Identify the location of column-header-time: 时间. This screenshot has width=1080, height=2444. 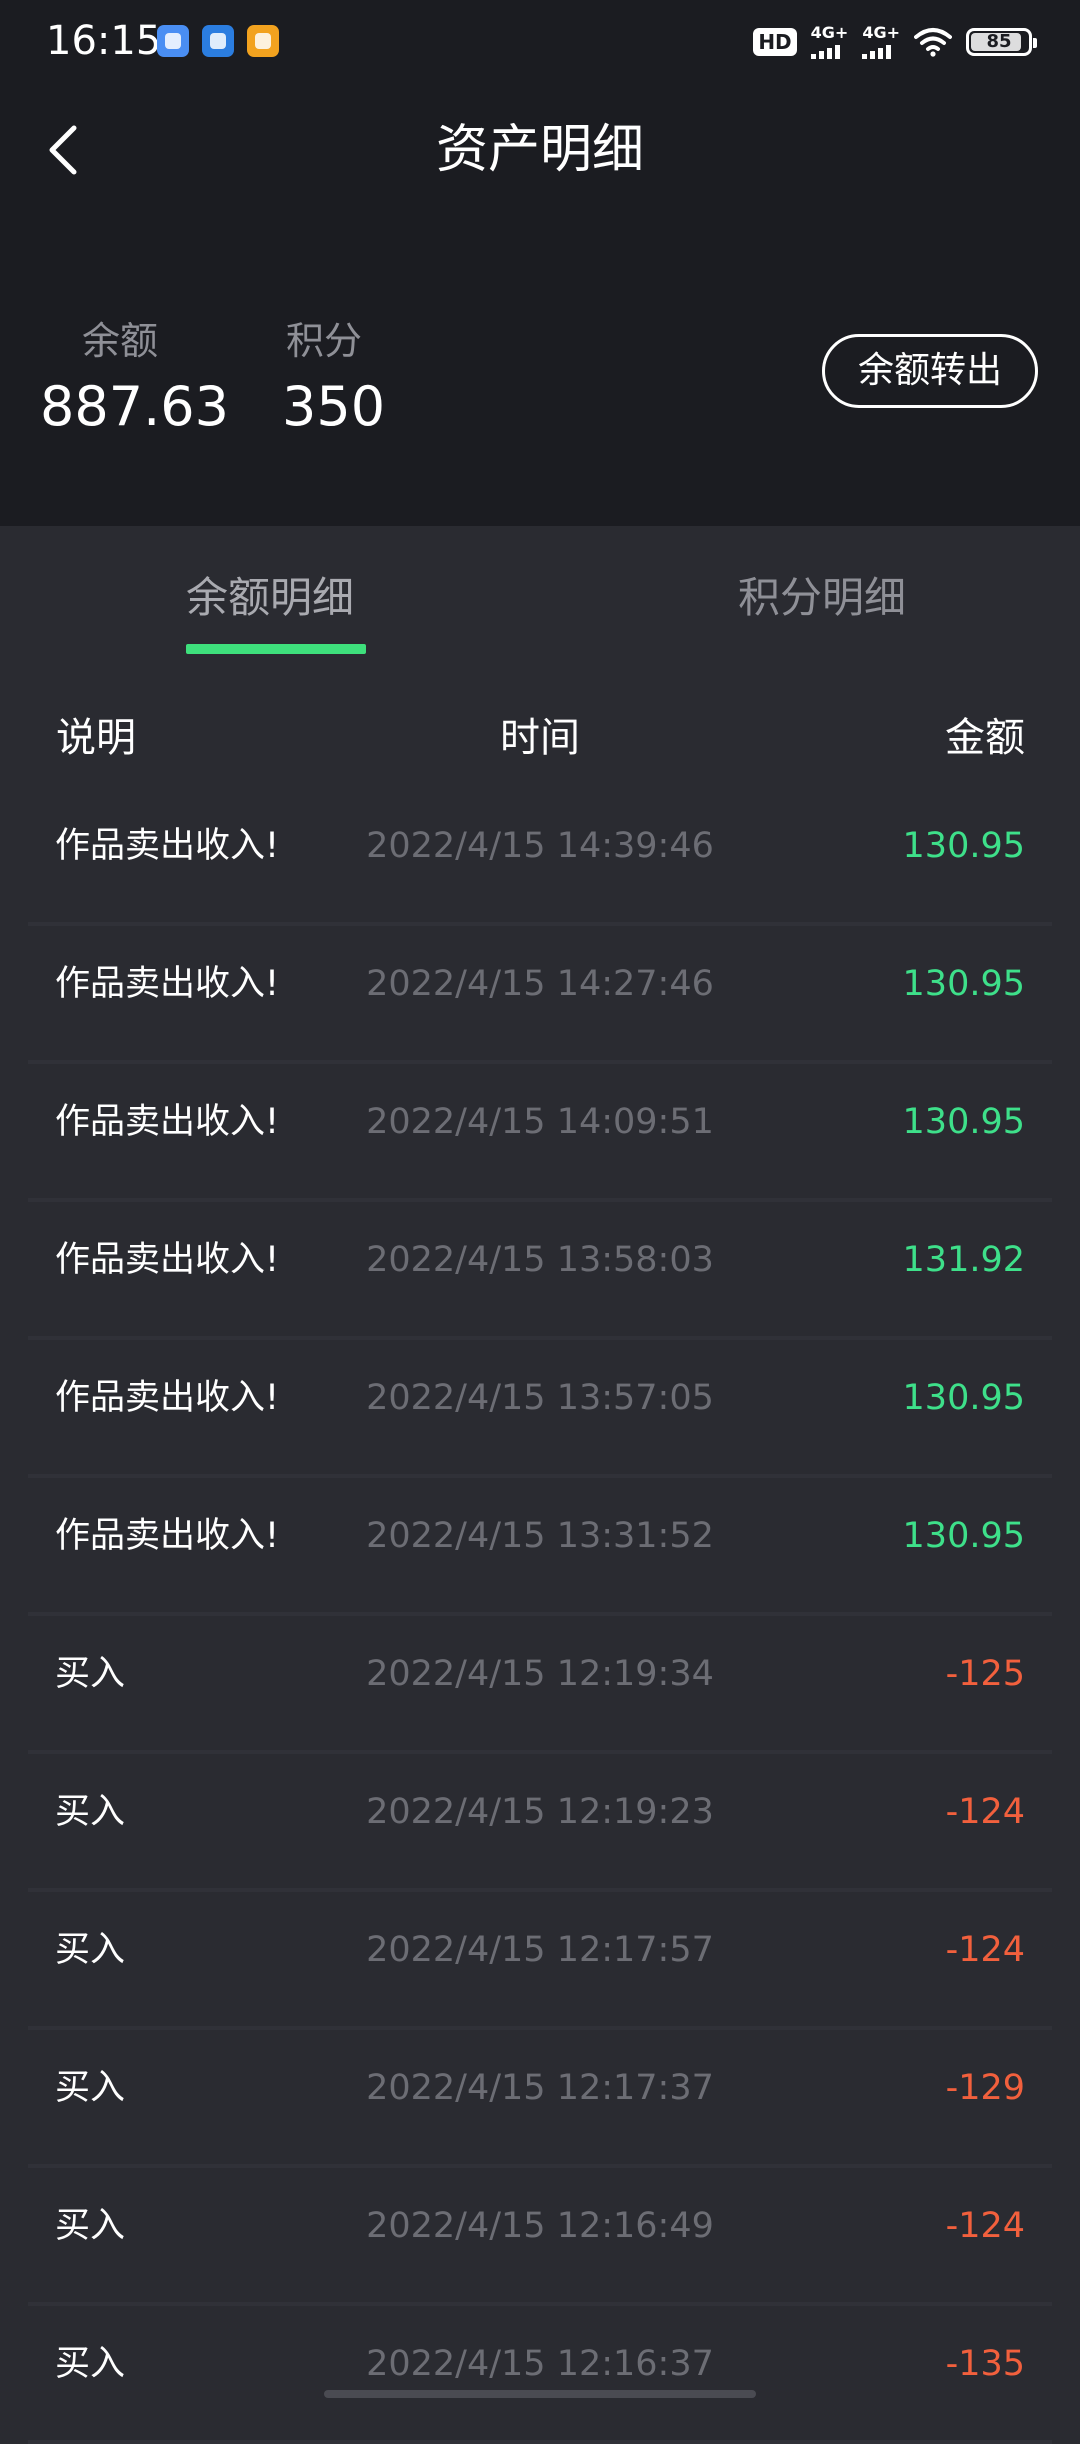
(540, 738).